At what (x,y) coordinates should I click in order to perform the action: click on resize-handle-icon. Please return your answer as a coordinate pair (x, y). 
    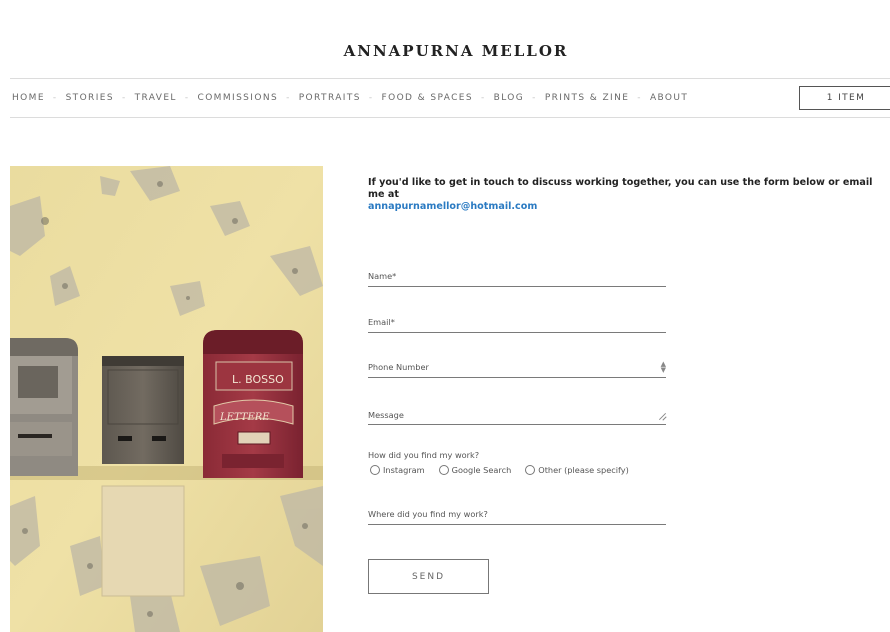
    Looking at the image, I should click on (662, 416).